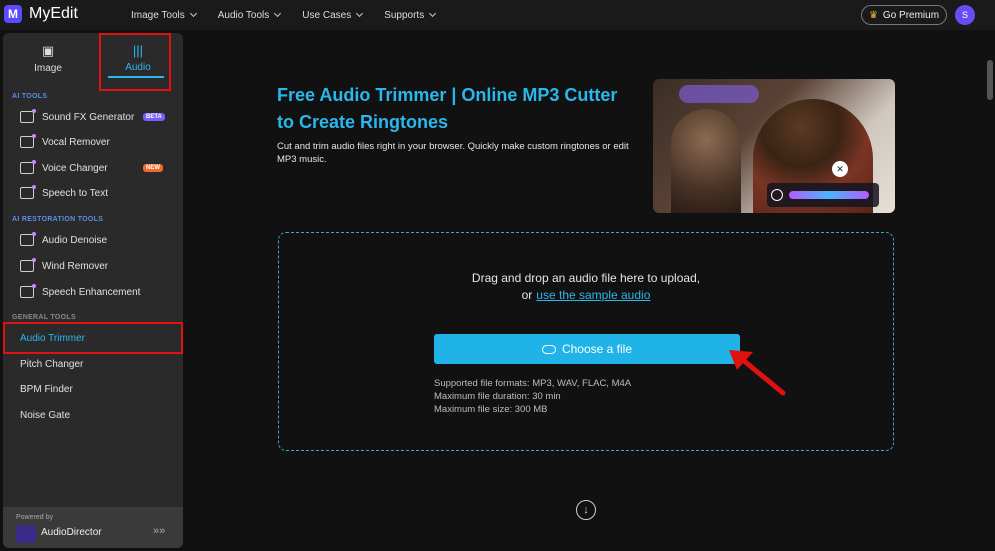 This screenshot has height=551, width=995. Describe the element at coordinates (548, 349) in the screenshot. I see `cloud-upload-icon` at that location.